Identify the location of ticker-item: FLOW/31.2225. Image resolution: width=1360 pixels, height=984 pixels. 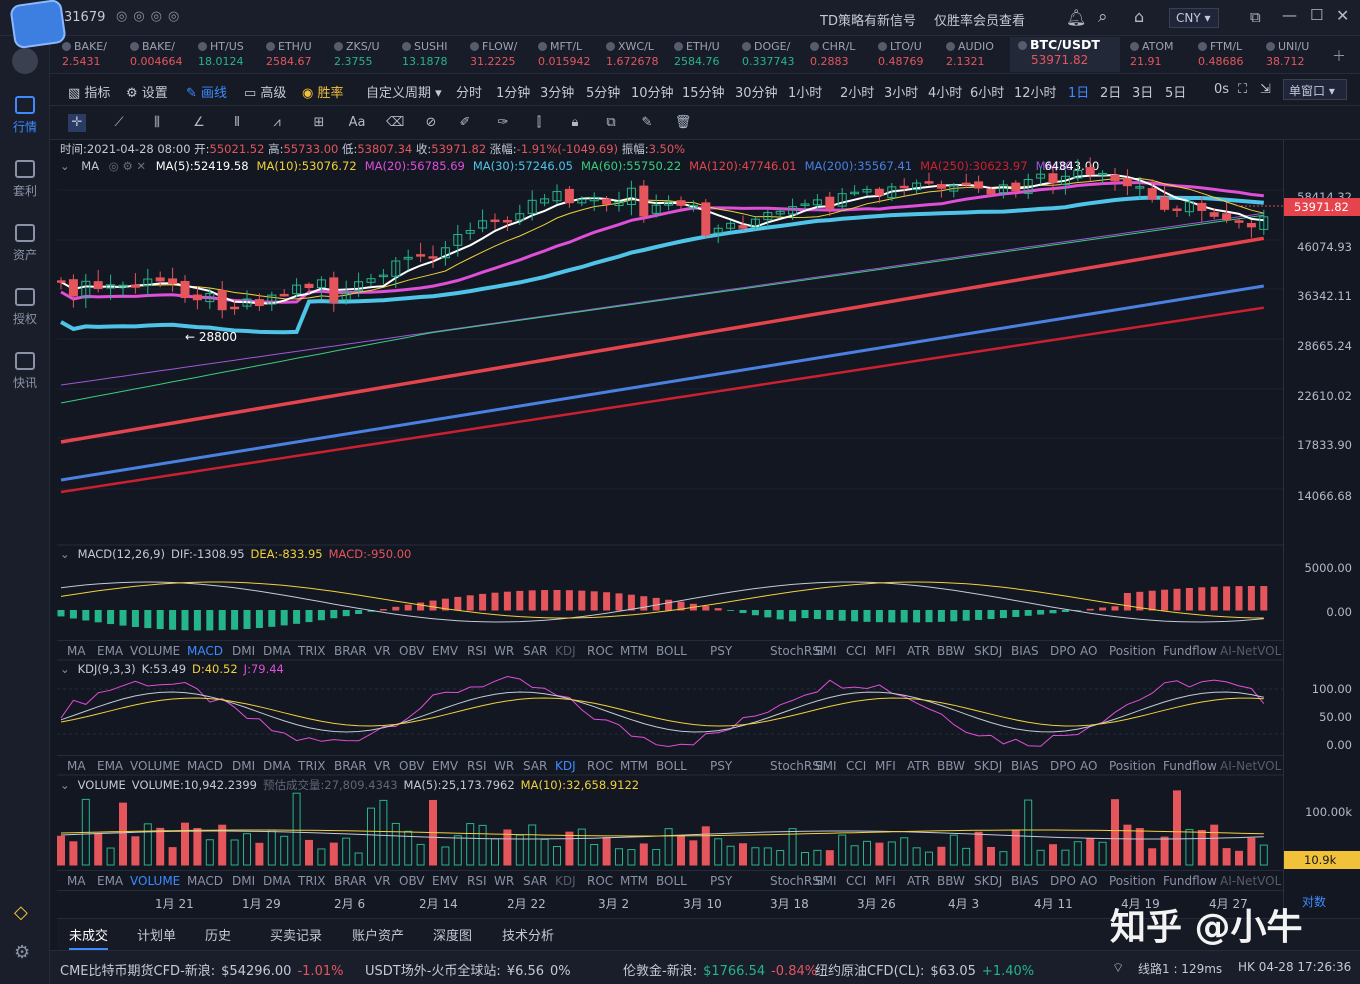
(493, 55).